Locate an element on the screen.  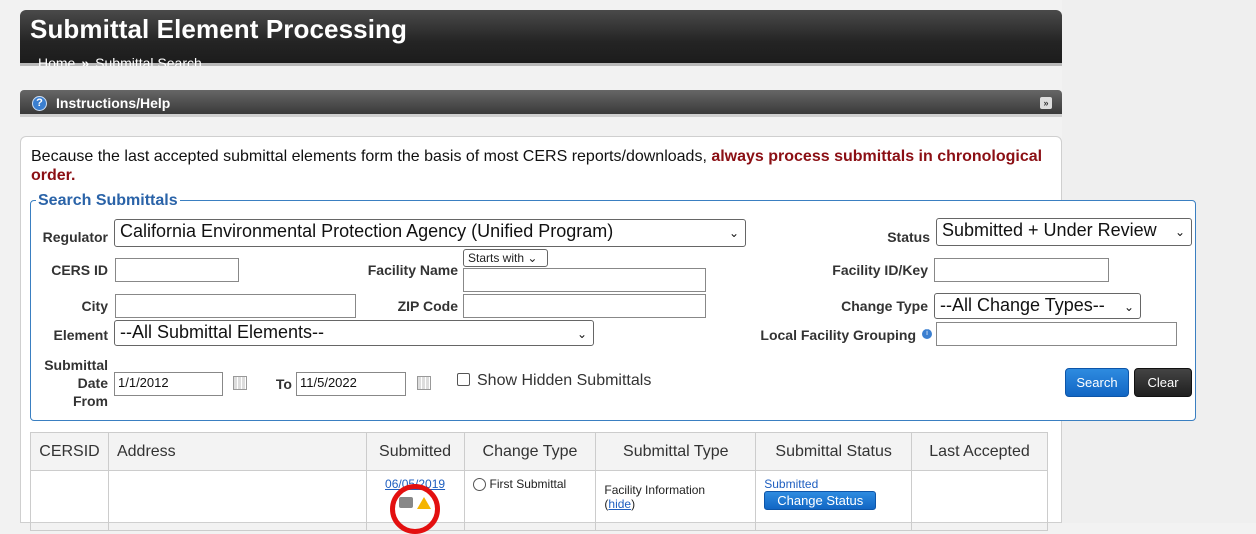
cell-submittal-type: Facility Information (hide) is located at coordinates (676, 500).